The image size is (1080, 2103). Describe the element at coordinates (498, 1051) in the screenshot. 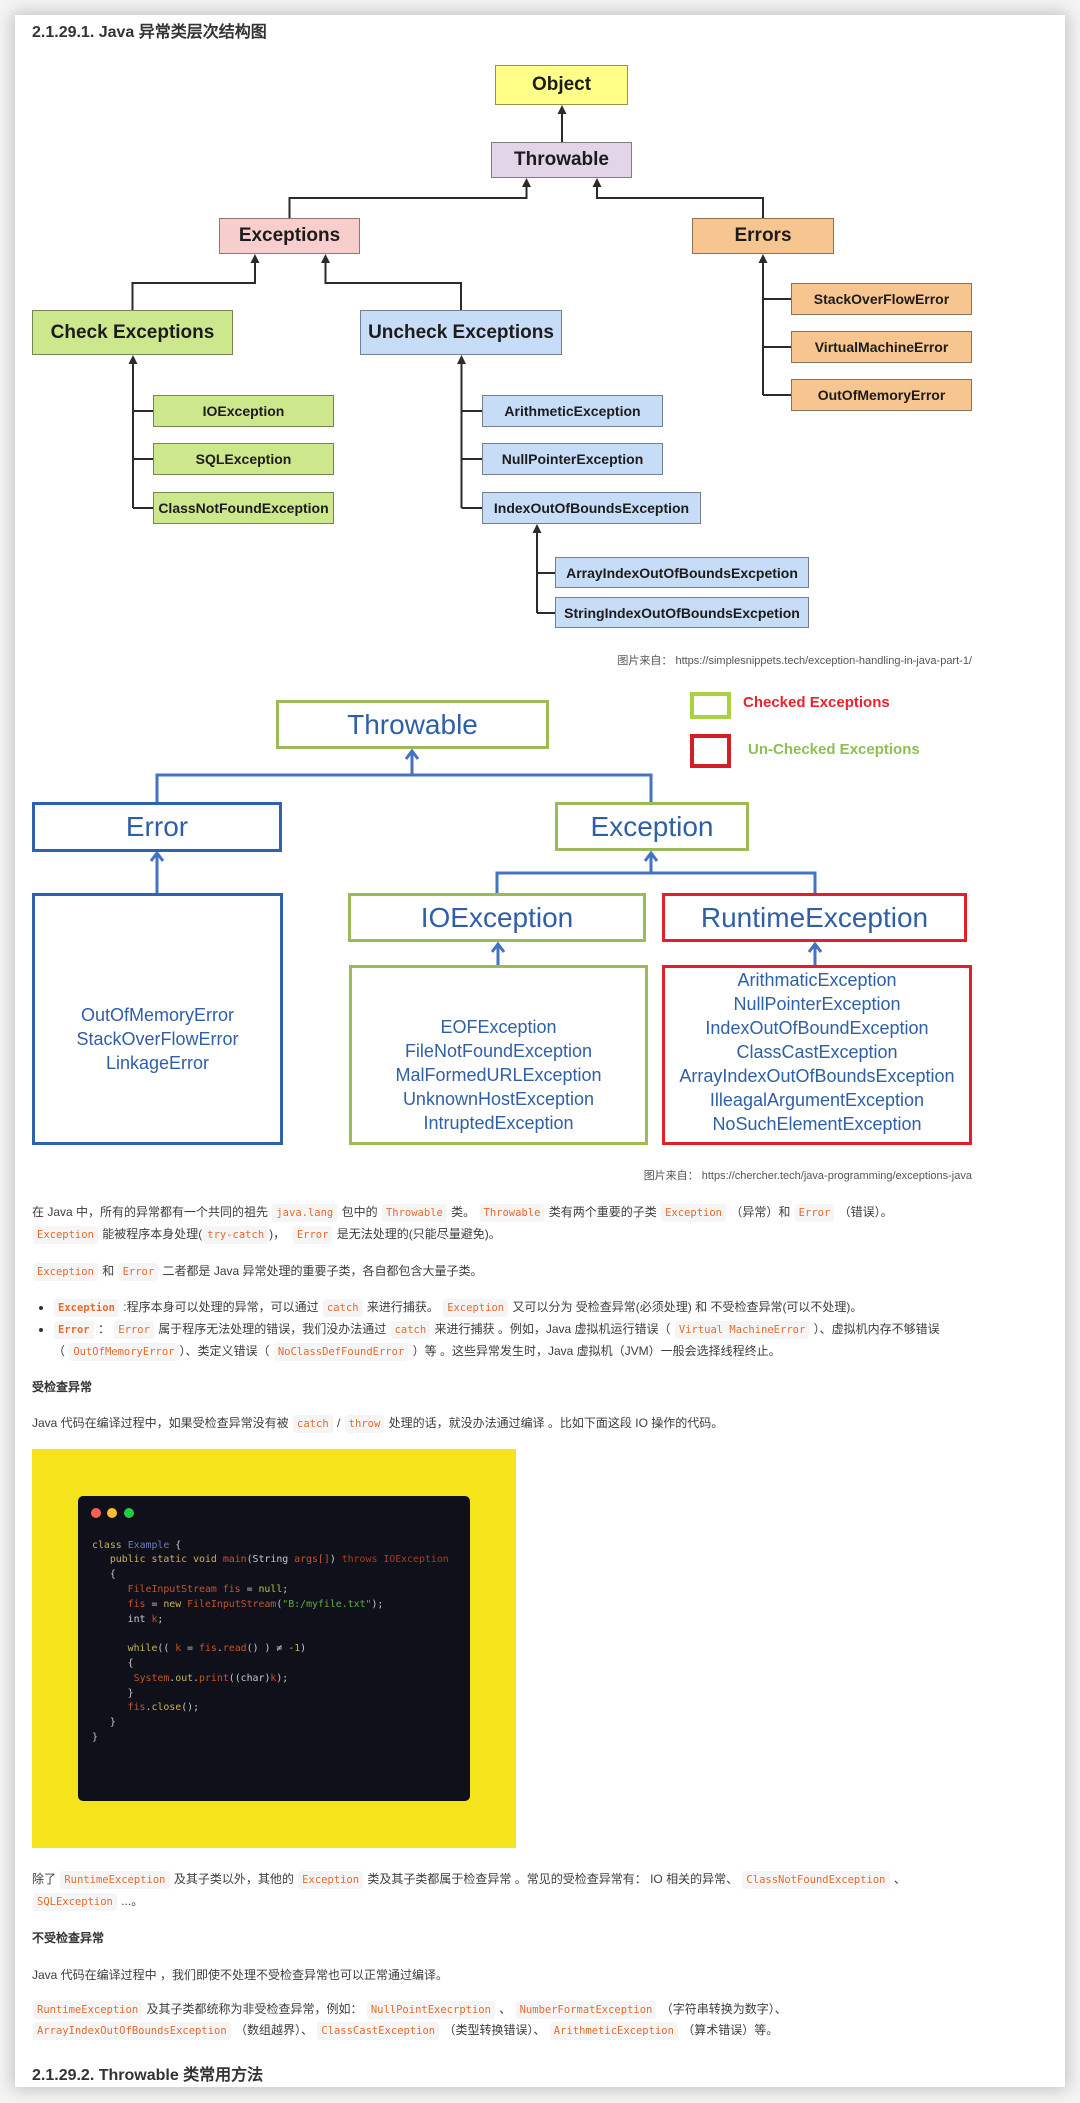

I see `subclass-label: FileNotFoundException` at that location.